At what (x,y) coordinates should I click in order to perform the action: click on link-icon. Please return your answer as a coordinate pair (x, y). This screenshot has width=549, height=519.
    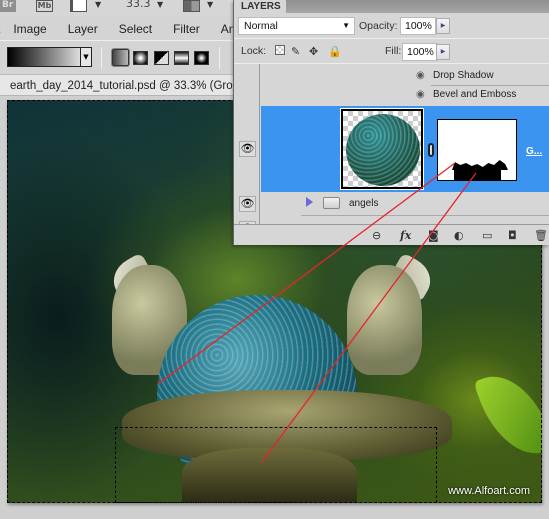
    Looking at the image, I should click on (431, 150).